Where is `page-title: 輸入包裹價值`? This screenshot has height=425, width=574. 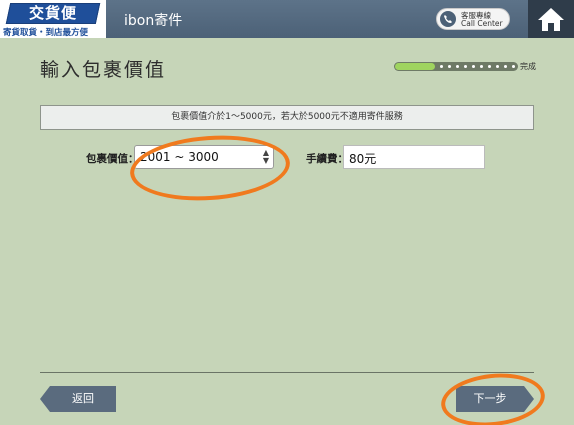 page-title: 輸入包裹價值 is located at coordinates (103, 70).